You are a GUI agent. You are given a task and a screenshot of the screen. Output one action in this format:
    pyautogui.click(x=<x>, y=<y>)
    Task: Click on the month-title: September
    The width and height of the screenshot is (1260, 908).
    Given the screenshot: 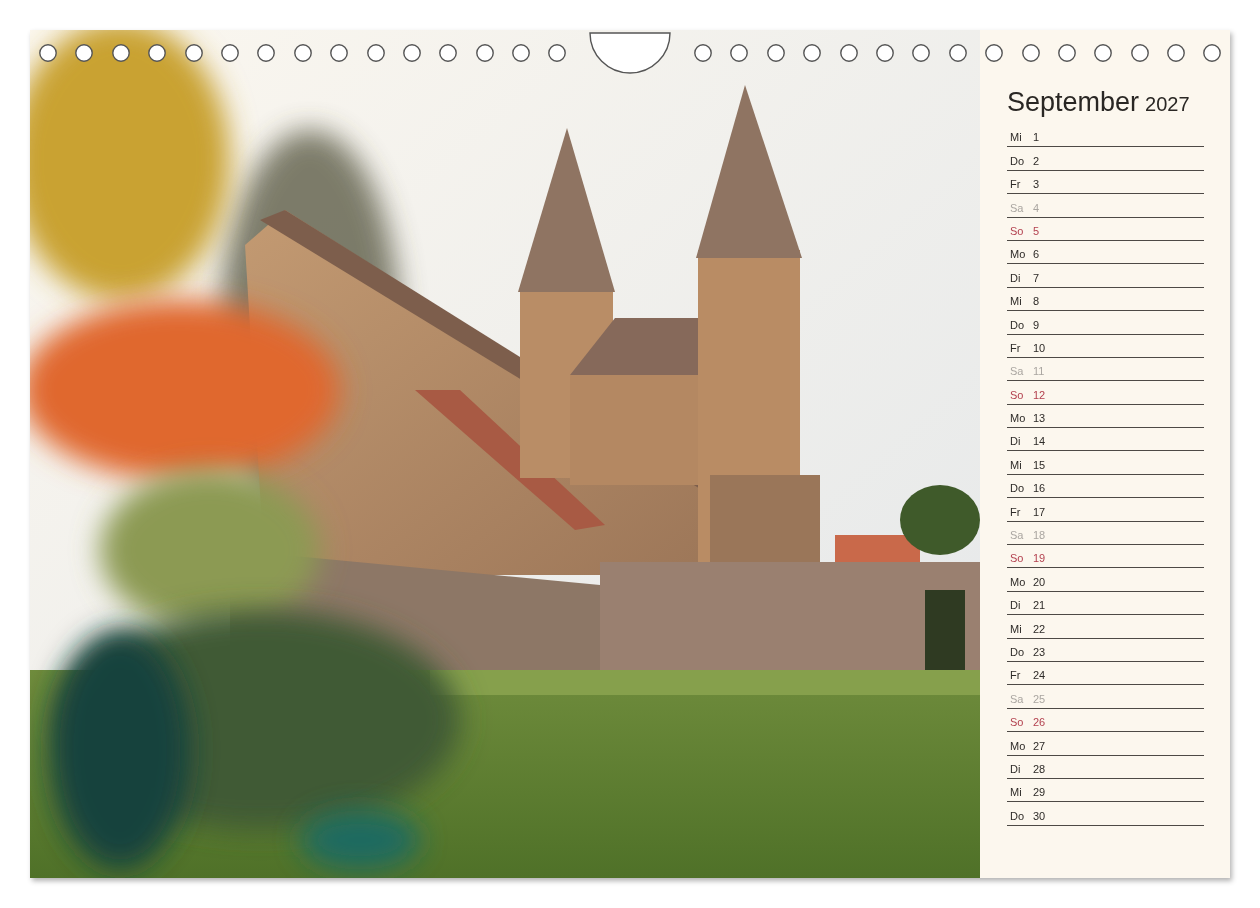 What is the action you would take?
    pyautogui.click(x=1073, y=102)
    